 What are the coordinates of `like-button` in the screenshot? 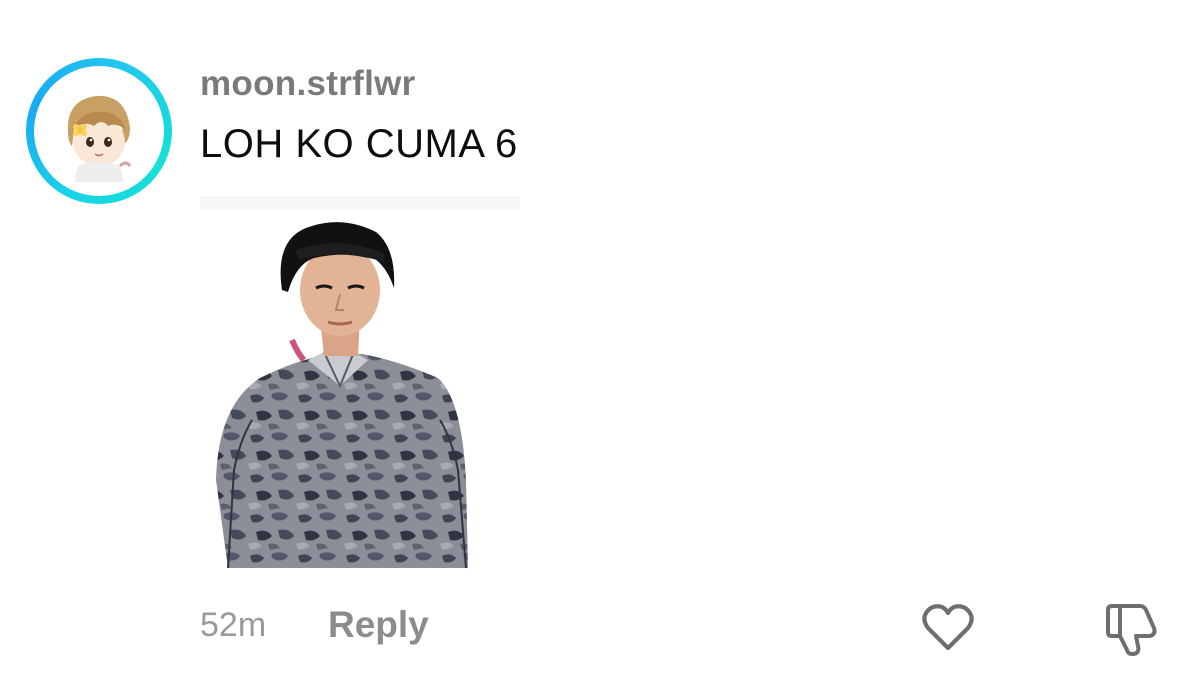 It's located at (948, 628).